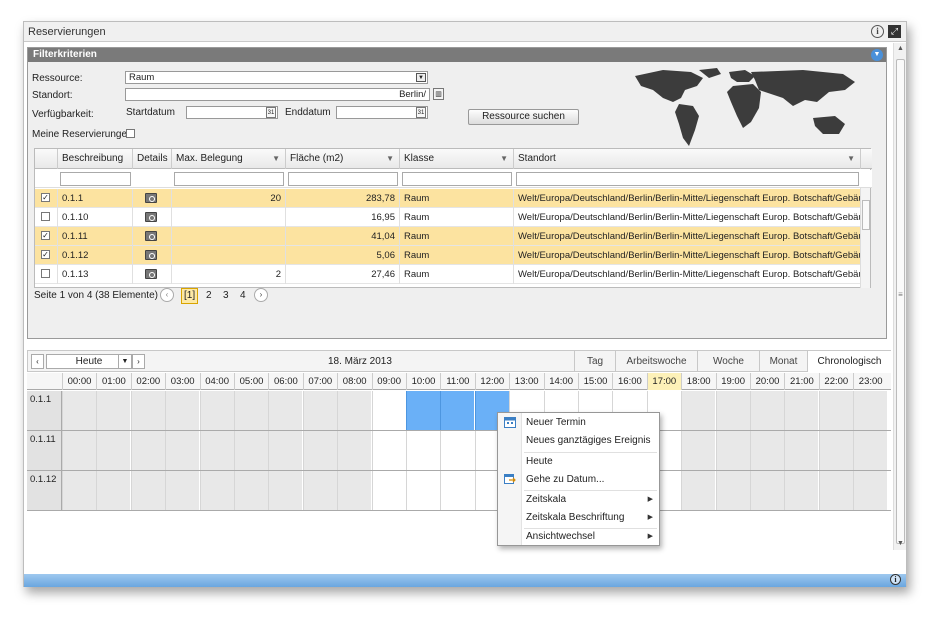 The width and height of the screenshot is (949, 631). I want to click on menu-item-heute: Heute, so click(578, 462).